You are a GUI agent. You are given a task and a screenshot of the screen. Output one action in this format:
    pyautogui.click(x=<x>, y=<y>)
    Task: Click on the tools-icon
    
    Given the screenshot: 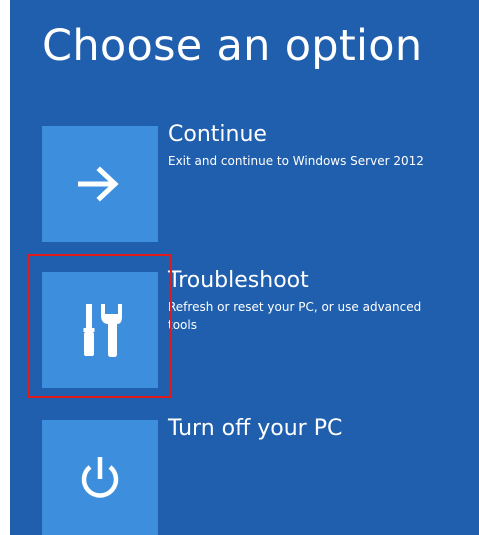 What is the action you would take?
    pyautogui.click(x=102, y=330)
    